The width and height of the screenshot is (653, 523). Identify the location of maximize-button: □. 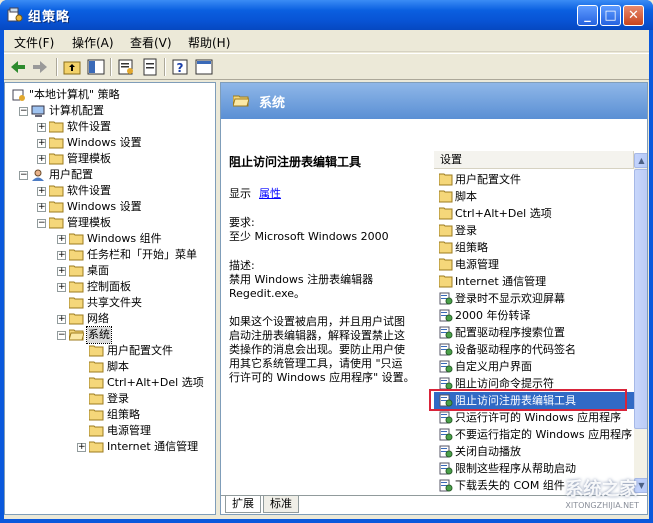
(610, 15).